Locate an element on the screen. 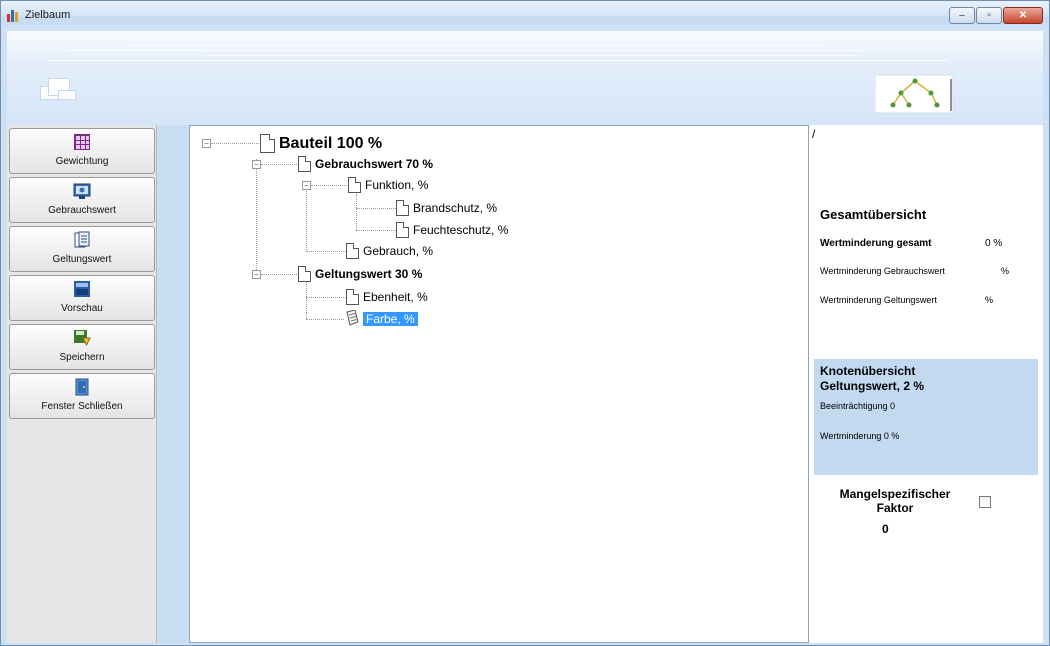  gewichtung-button: Gewichtung is located at coordinates (82, 151).